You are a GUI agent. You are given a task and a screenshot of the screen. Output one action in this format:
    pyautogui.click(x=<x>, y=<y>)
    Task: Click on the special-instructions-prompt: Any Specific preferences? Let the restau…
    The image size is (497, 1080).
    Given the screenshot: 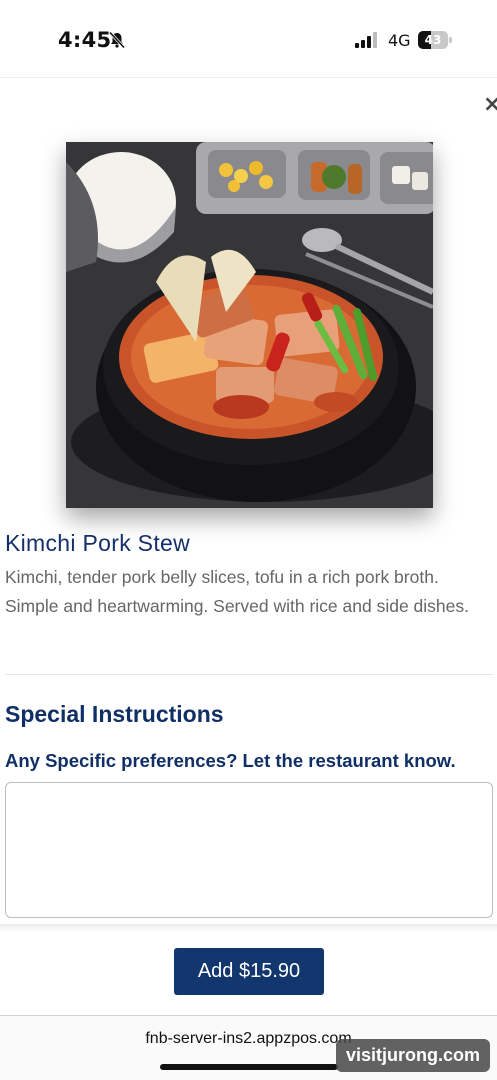 What is the action you would take?
    pyautogui.click(x=230, y=760)
    